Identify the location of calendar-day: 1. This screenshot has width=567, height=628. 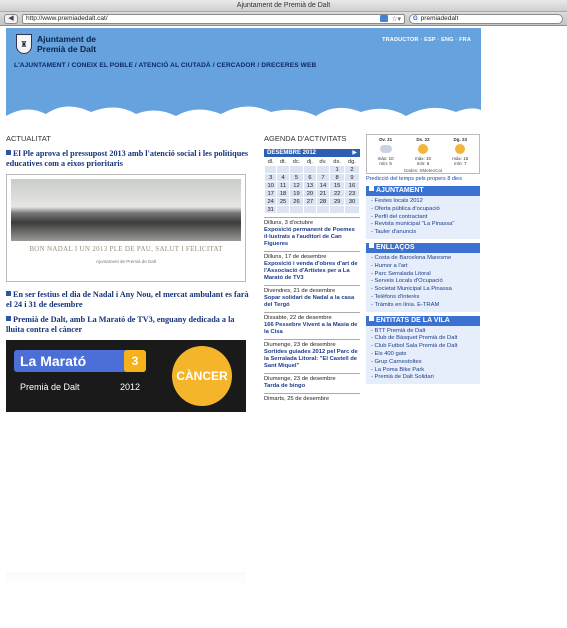
(337, 169).